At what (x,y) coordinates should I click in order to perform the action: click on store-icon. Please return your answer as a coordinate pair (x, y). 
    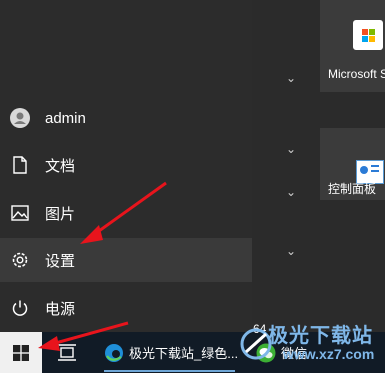
    Looking at the image, I should click on (368, 35).